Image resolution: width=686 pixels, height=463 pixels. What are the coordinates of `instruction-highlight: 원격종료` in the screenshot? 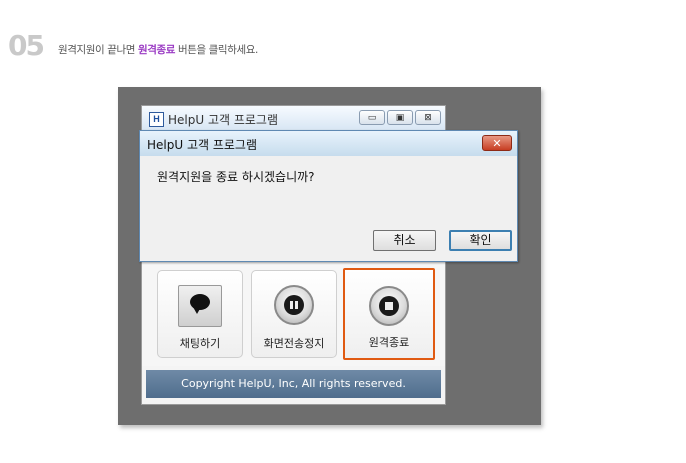 It's located at (156, 50).